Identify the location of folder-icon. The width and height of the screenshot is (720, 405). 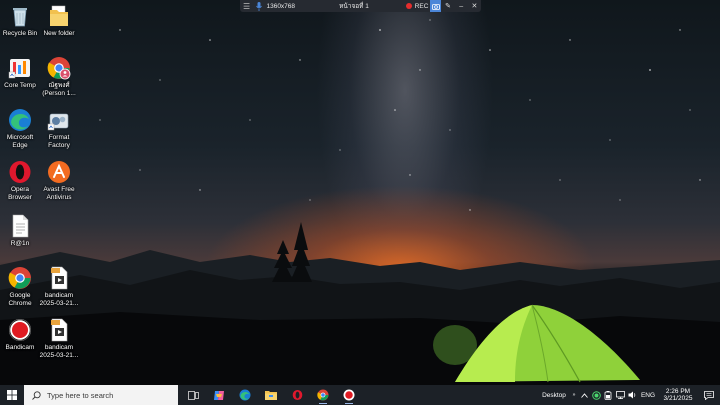
(271, 395).